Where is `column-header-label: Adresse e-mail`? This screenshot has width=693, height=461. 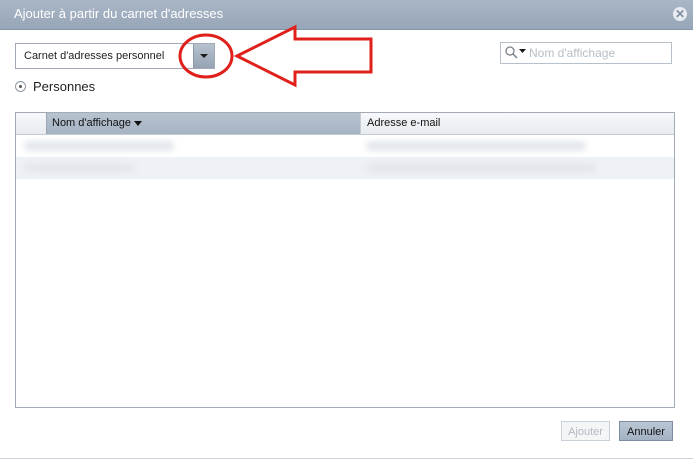 column-header-label: Adresse e-mail is located at coordinates (404, 123).